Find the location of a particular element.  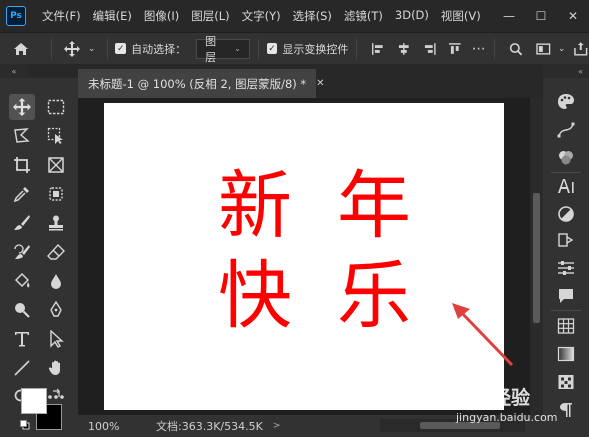

panels-collapse-button: « is located at coordinates (566, 71).